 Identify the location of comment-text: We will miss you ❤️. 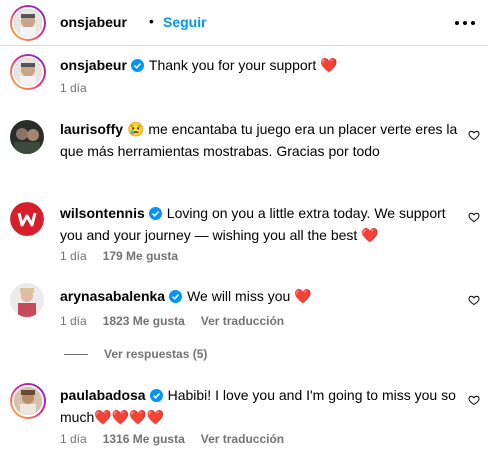
(249, 296).